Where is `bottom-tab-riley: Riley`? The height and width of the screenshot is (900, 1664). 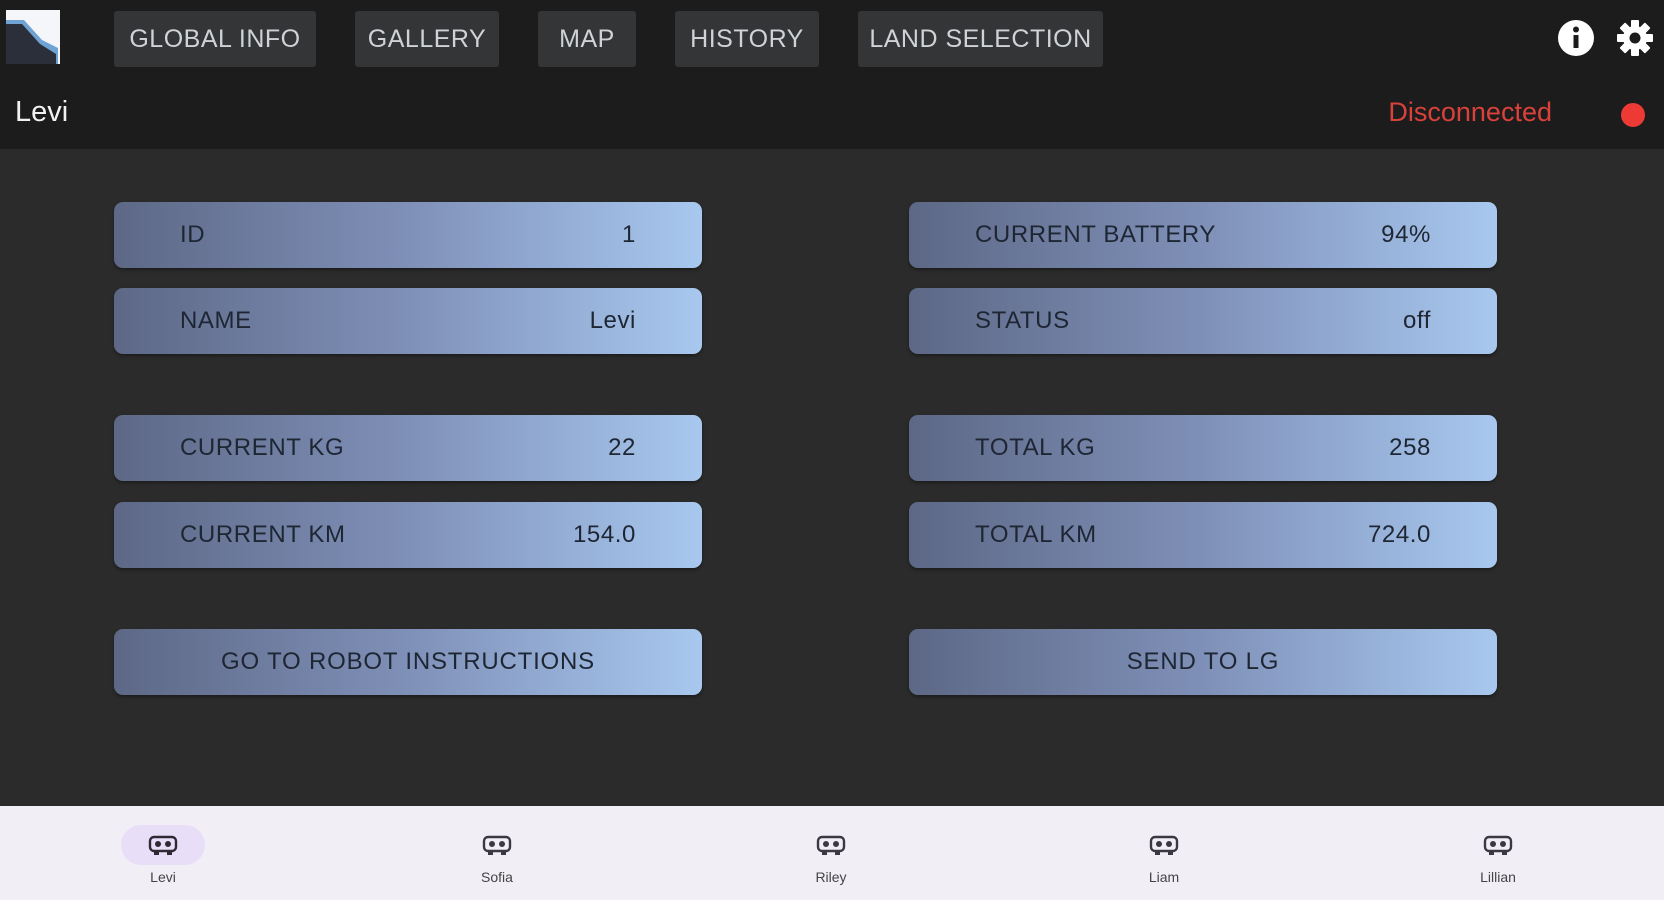
bottom-tab-riley: Riley is located at coordinates (831, 853).